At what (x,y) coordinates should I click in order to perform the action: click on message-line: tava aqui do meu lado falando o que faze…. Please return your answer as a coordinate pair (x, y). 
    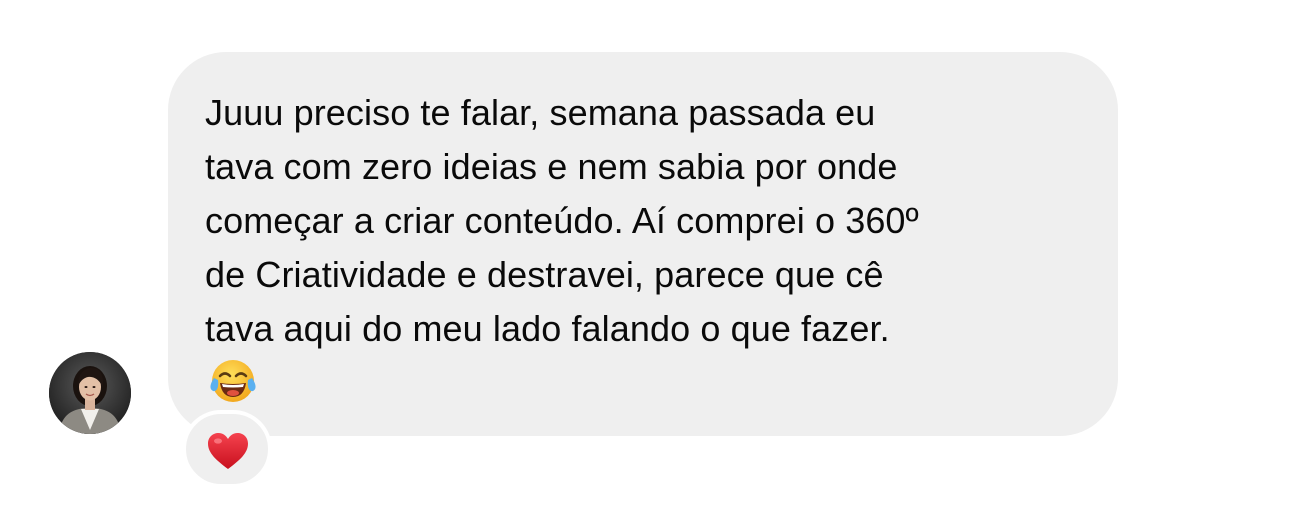
    Looking at the image, I should click on (547, 328).